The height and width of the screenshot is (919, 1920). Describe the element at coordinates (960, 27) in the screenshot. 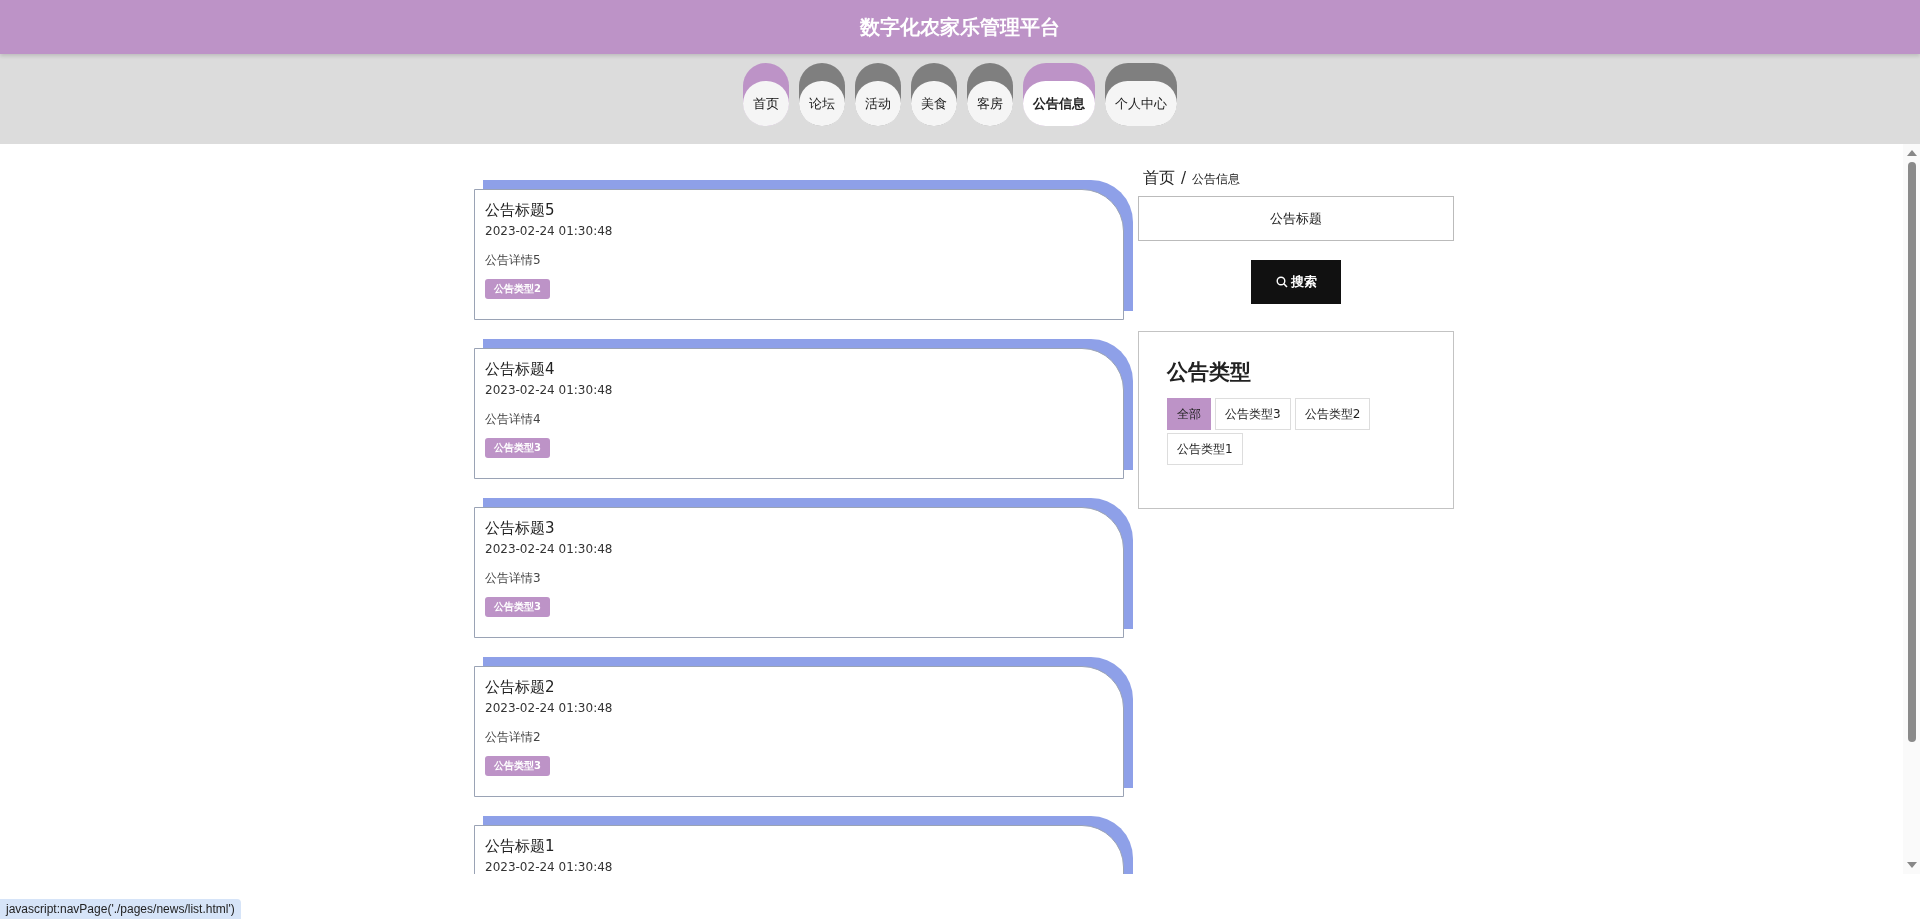

I see `site-title: 数字化农家乐管理平台` at that location.